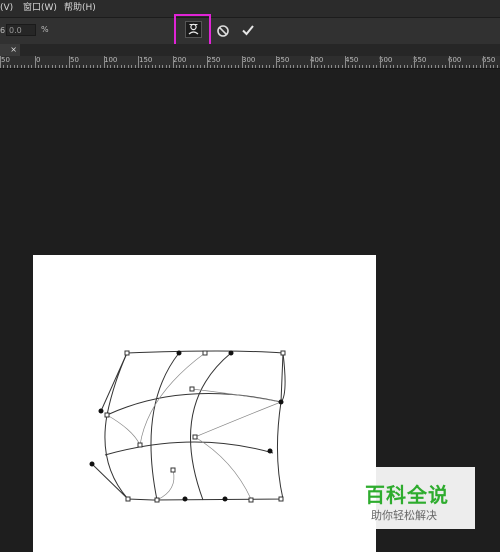 This screenshot has width=500, height=552. What do you see at coordinates (412, 498) in the screenshot?
I see `watermark-logo: 百科全说 助你轻松解决` at bounding box center [412, 498].